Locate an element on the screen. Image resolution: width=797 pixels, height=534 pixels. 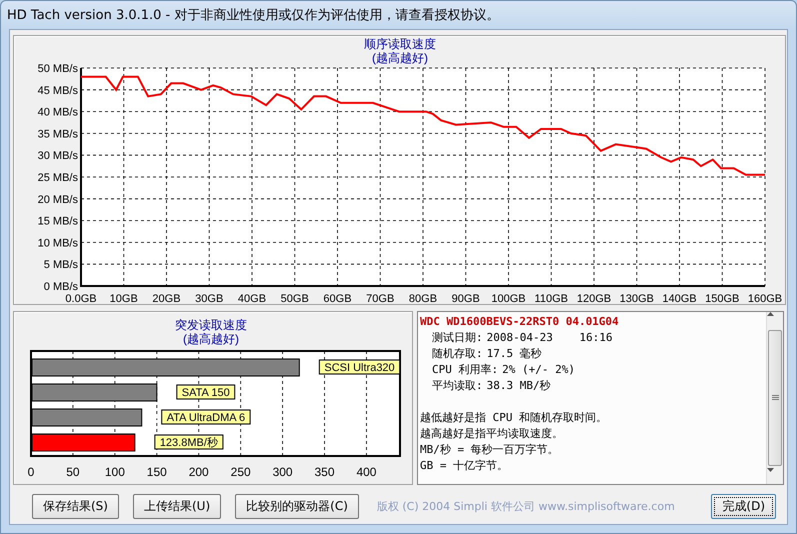
bar-label: SCSI Ultra320 is located at coordinates (359, 367).